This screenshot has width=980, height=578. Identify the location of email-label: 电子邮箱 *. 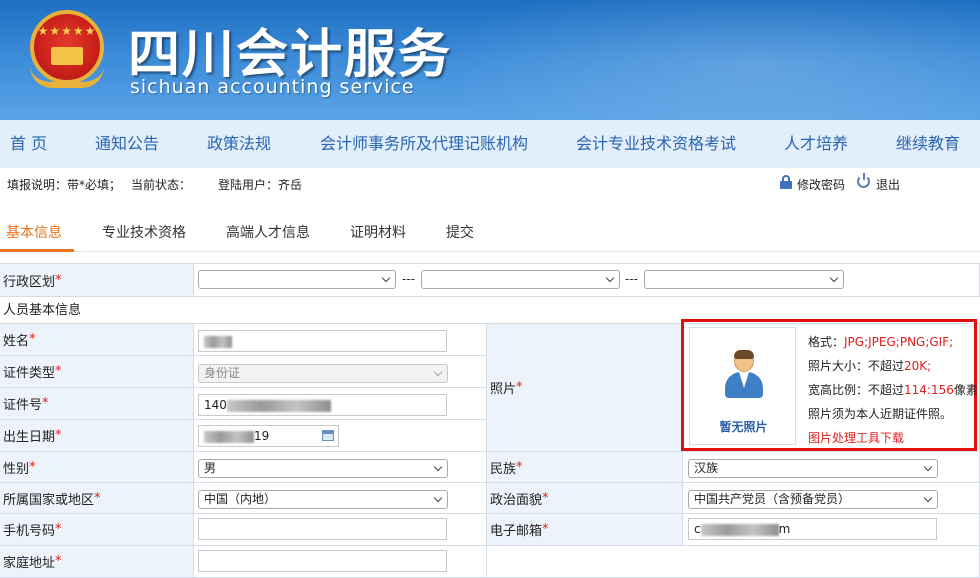
(585, 530).